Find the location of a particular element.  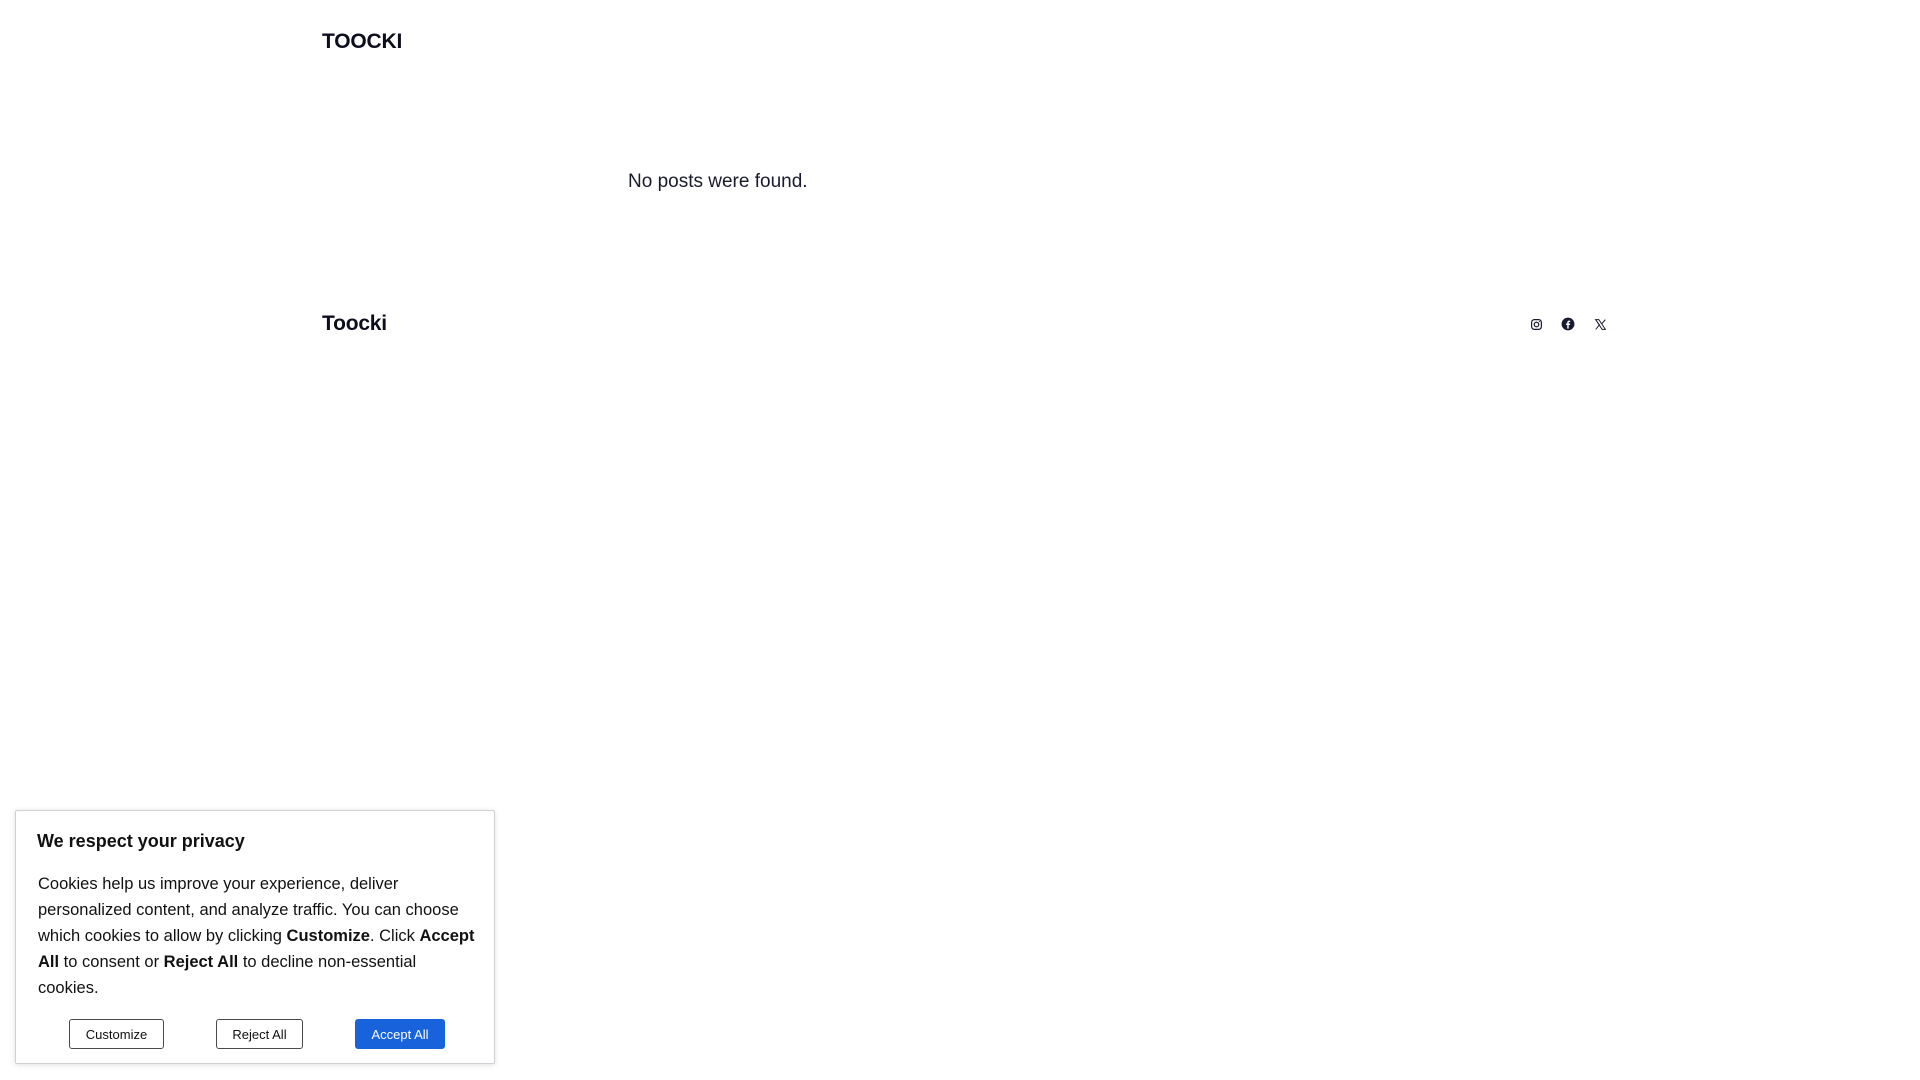

cookie-text-bold-reject: Reject All is located at coordinates (201, 962).